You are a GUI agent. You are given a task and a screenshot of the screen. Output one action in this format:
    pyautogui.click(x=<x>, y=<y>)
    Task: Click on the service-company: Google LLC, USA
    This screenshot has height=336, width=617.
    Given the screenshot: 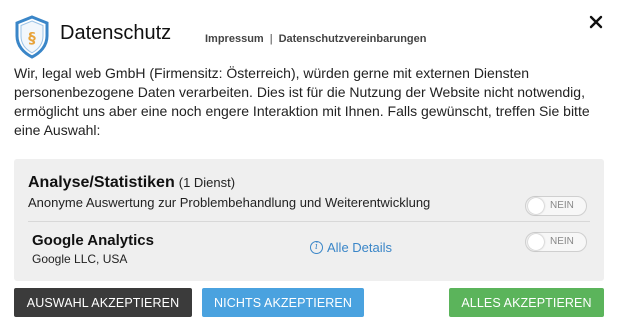 What is the action you would take?
    pyautogui.click(x=80, y=259)
    